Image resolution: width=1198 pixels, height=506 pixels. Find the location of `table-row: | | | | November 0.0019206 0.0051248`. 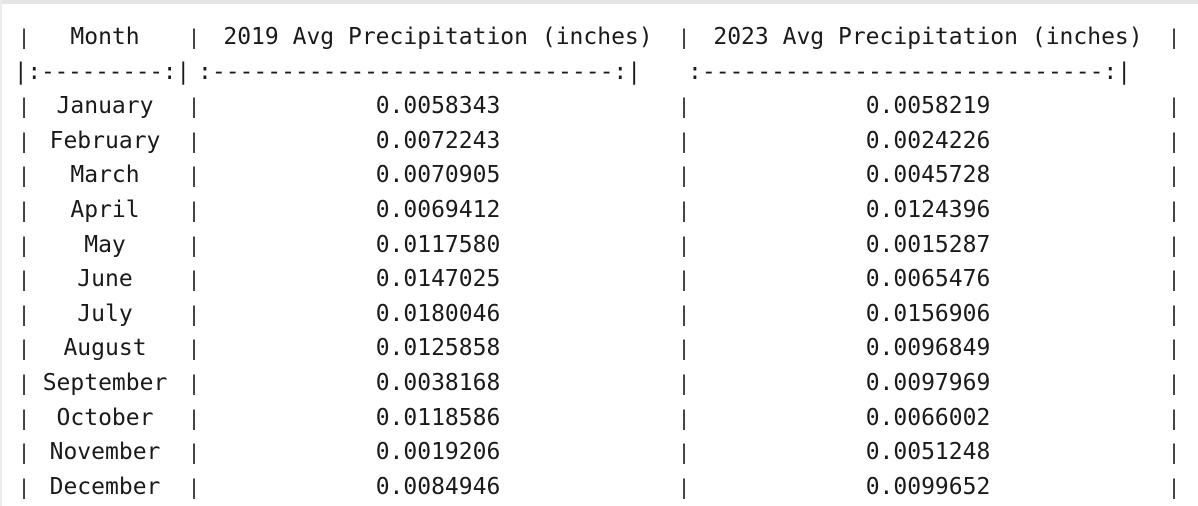

table-row: | | | | November 0.0019206 0.0051248 is located at coordinates (599, 452).